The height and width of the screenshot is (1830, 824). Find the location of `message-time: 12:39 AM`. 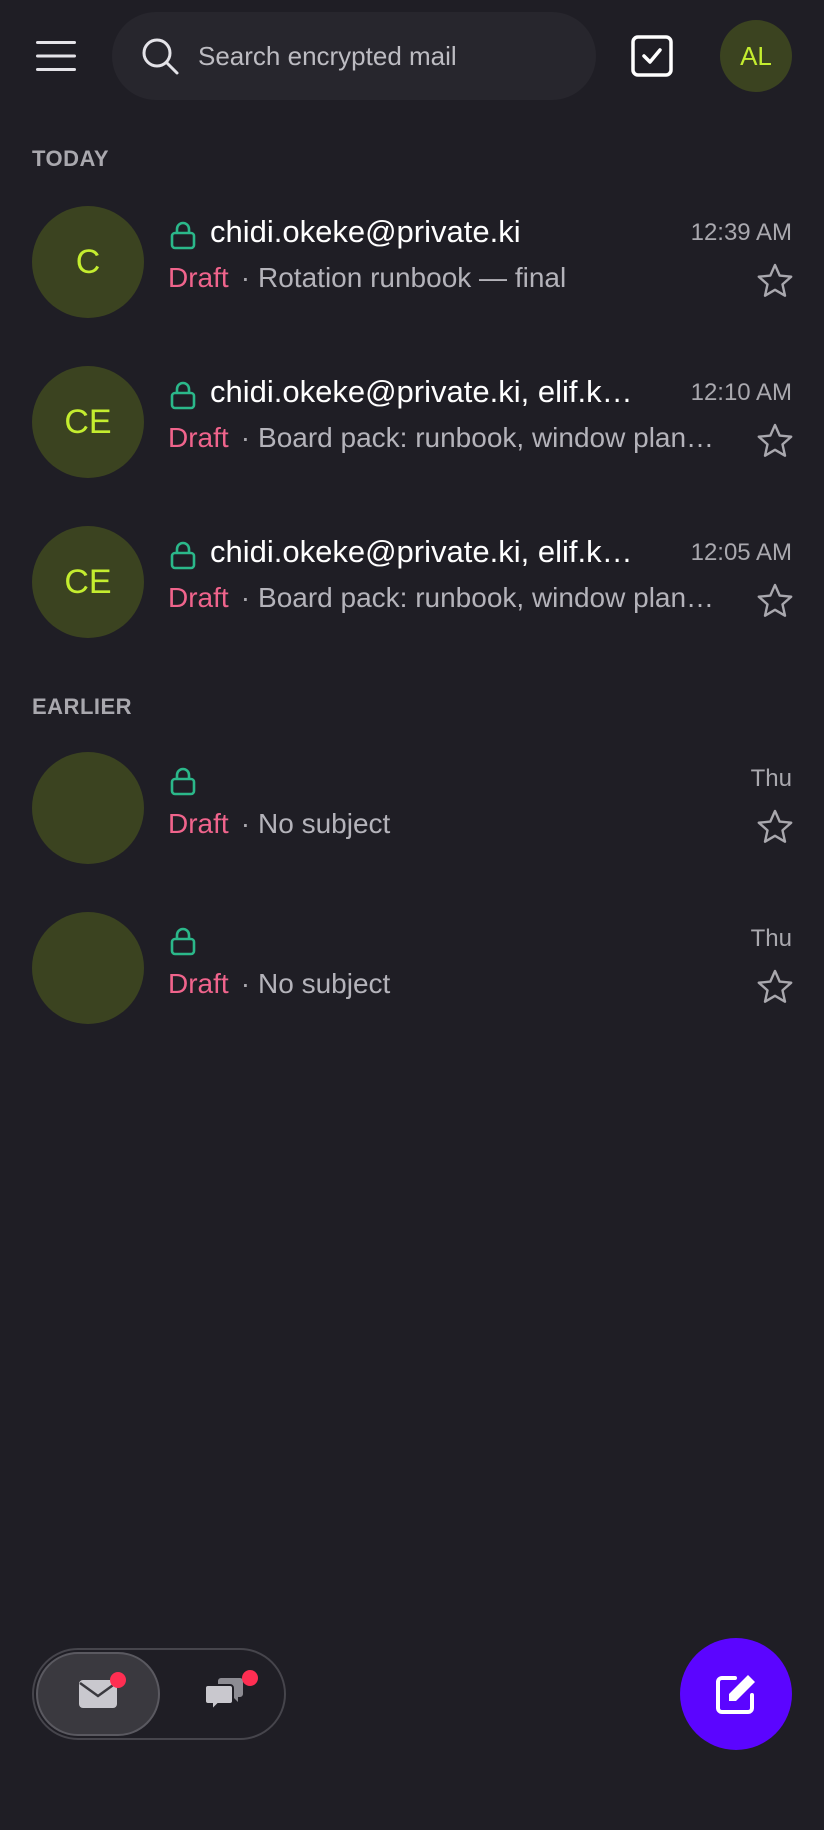

message-time: 12:39 AM is located at coordinates (741, 232).